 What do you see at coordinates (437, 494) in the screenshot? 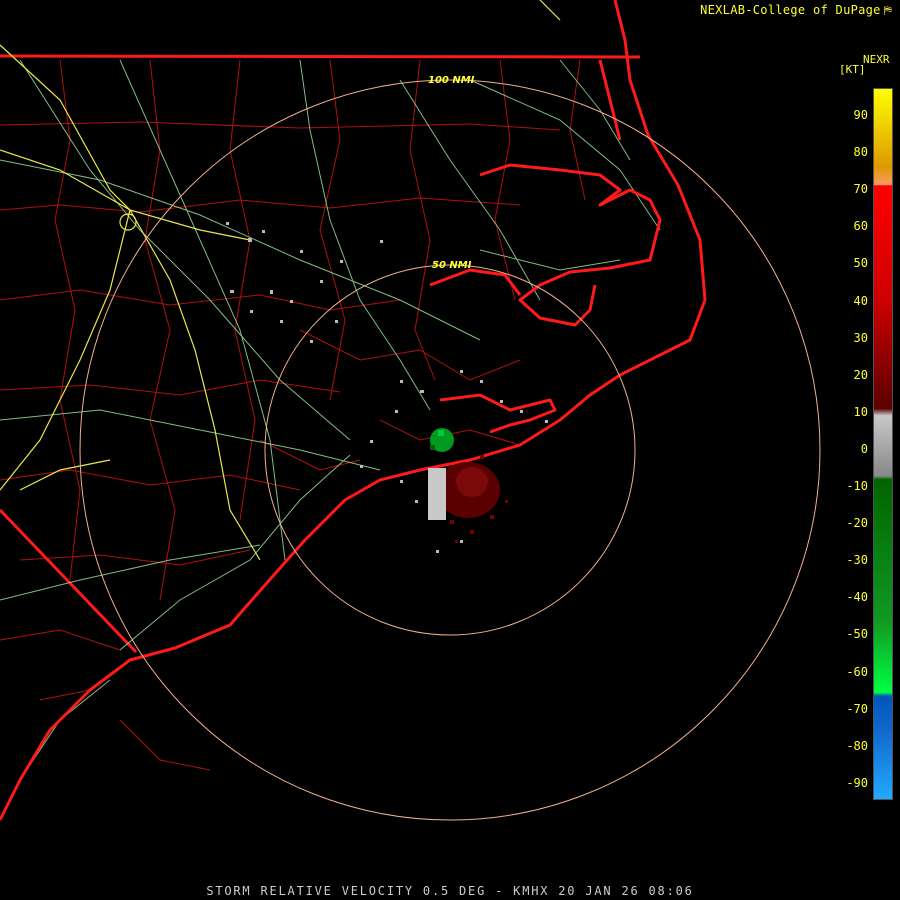
I see `echo-near-zero-band` at bounding box center [437, 494].